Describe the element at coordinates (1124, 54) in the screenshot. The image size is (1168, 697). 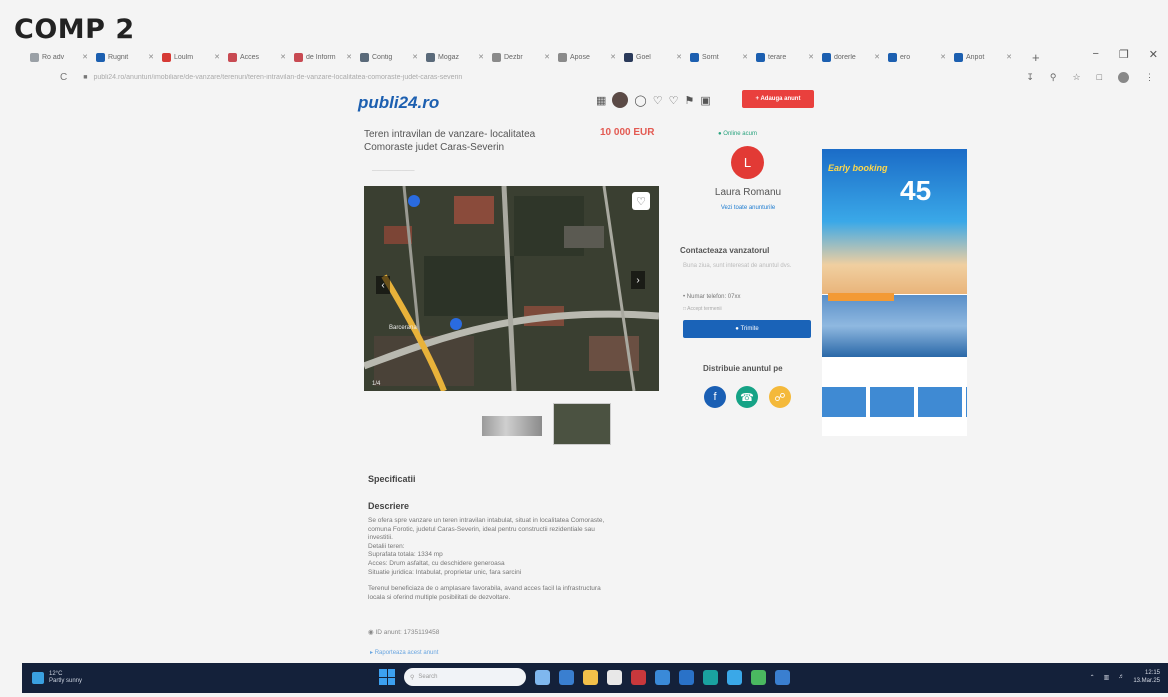
I see `maximize-button: ❐` at that location.